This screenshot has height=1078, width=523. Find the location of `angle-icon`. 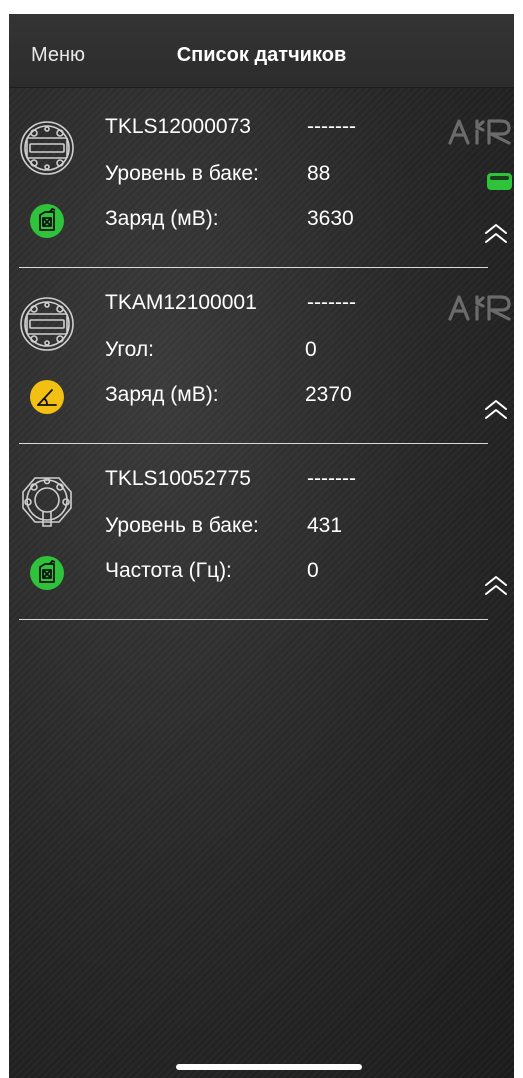

angle-icon is located at coordinates (47, 397).